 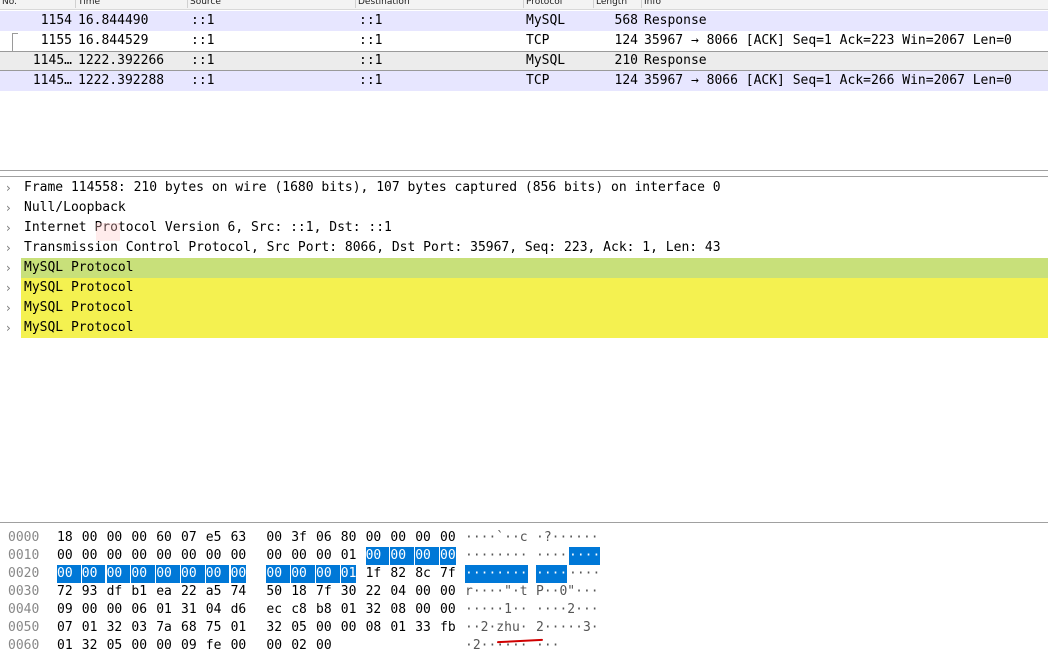 I want to click on hex-byte: 18, so click(x=299, y=592).